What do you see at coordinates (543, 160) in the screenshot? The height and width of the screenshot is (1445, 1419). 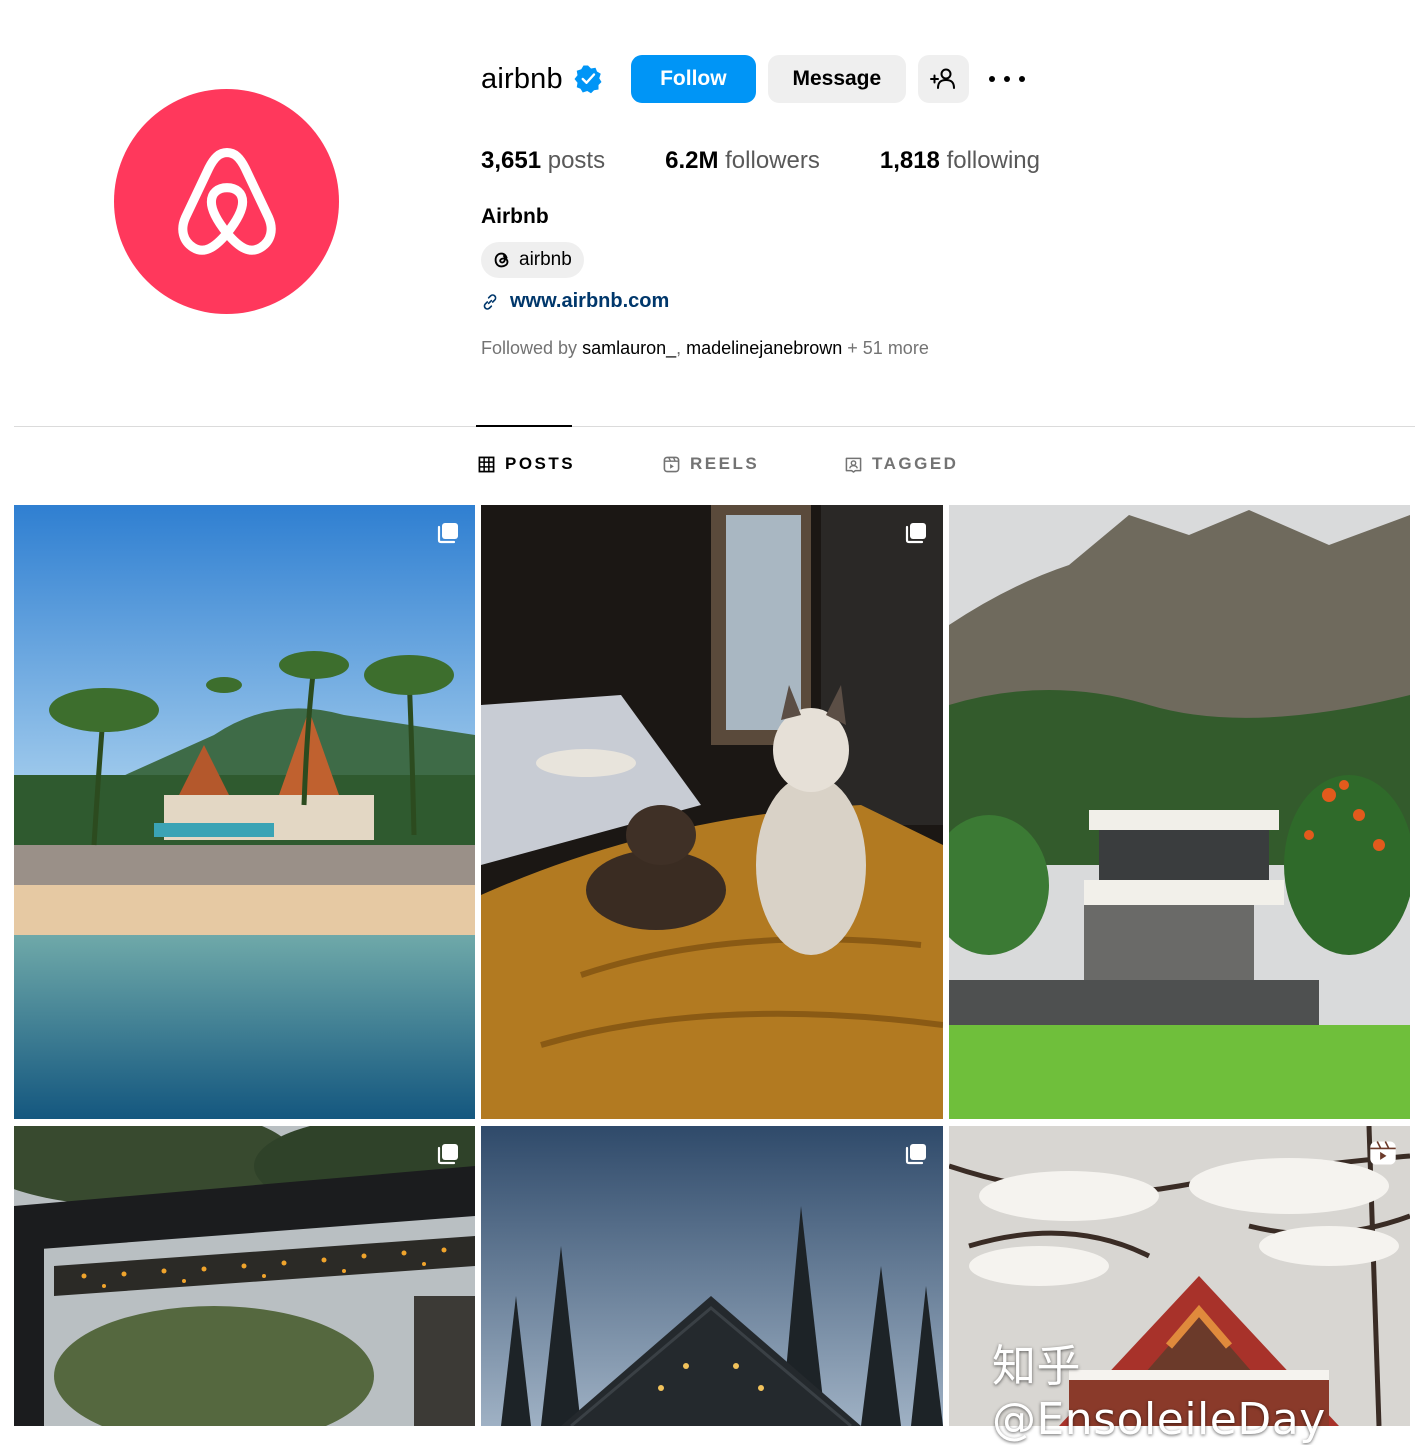 I see `posts-count: 3,651 posts` at bounding box center [543, 160].